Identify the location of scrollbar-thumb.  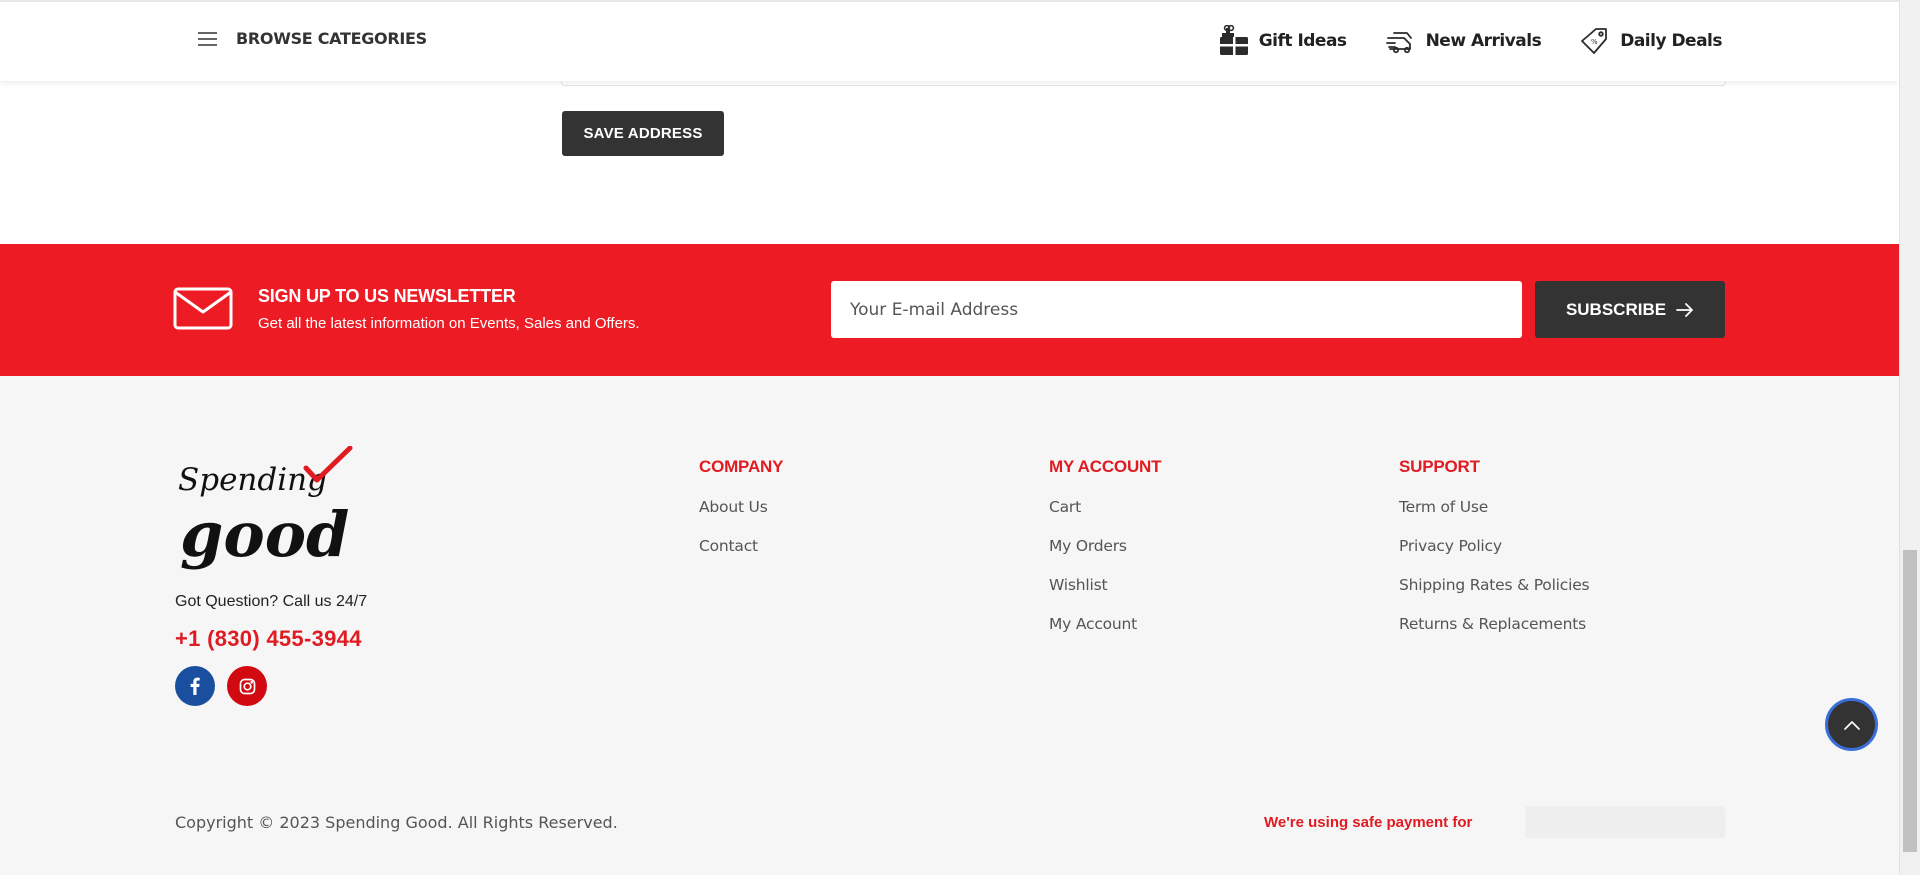
(1910, 701).